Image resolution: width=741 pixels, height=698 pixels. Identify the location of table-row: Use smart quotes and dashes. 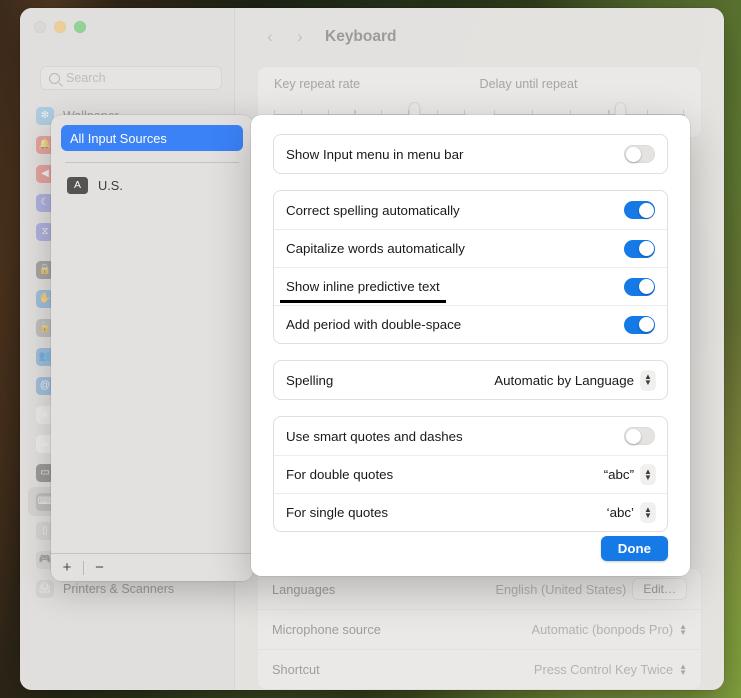
(470, 436).